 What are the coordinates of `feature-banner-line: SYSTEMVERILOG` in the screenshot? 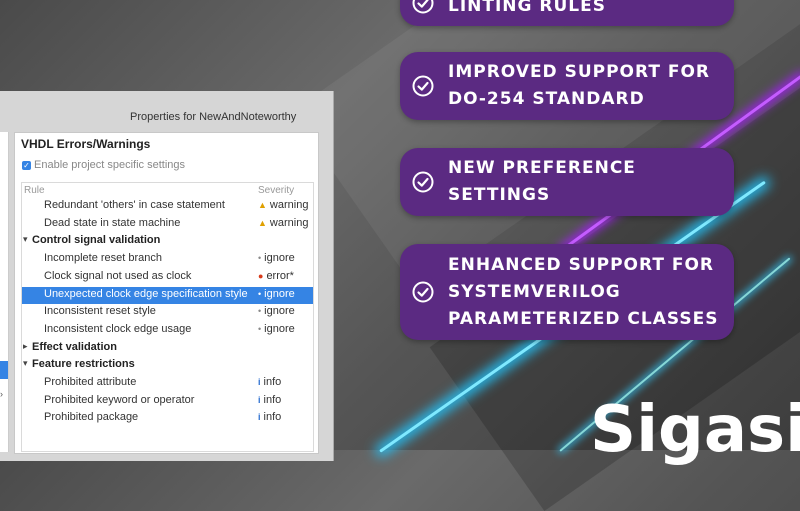 It's located at (534, 291).